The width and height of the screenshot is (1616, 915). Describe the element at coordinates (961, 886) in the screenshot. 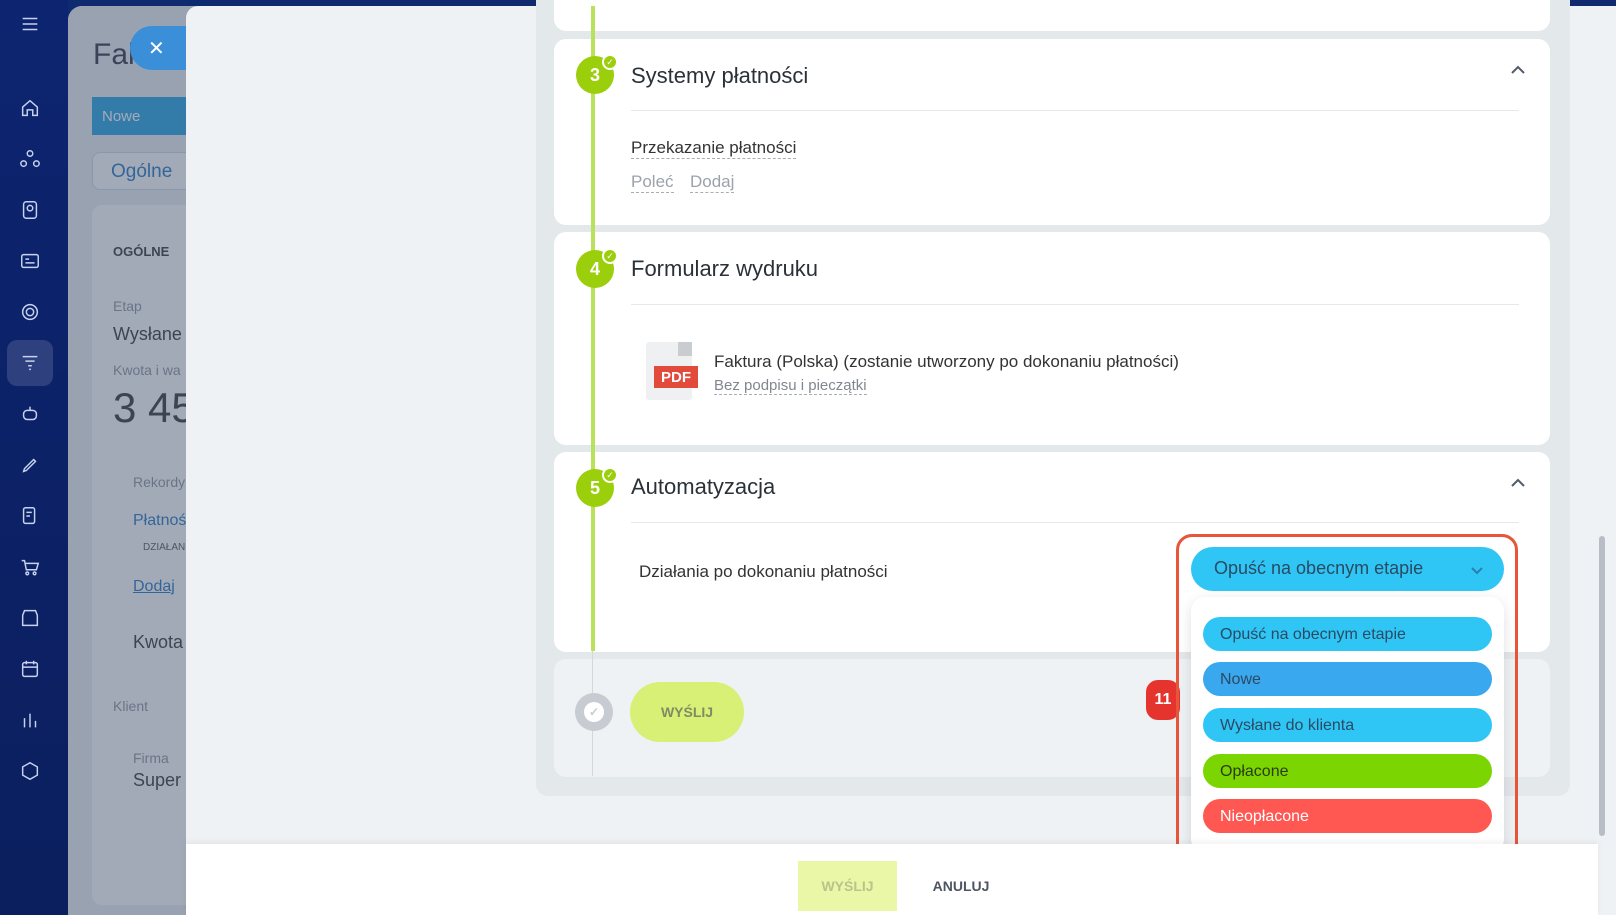

I see `footer-cancel-button: ANULUJ` at that location.